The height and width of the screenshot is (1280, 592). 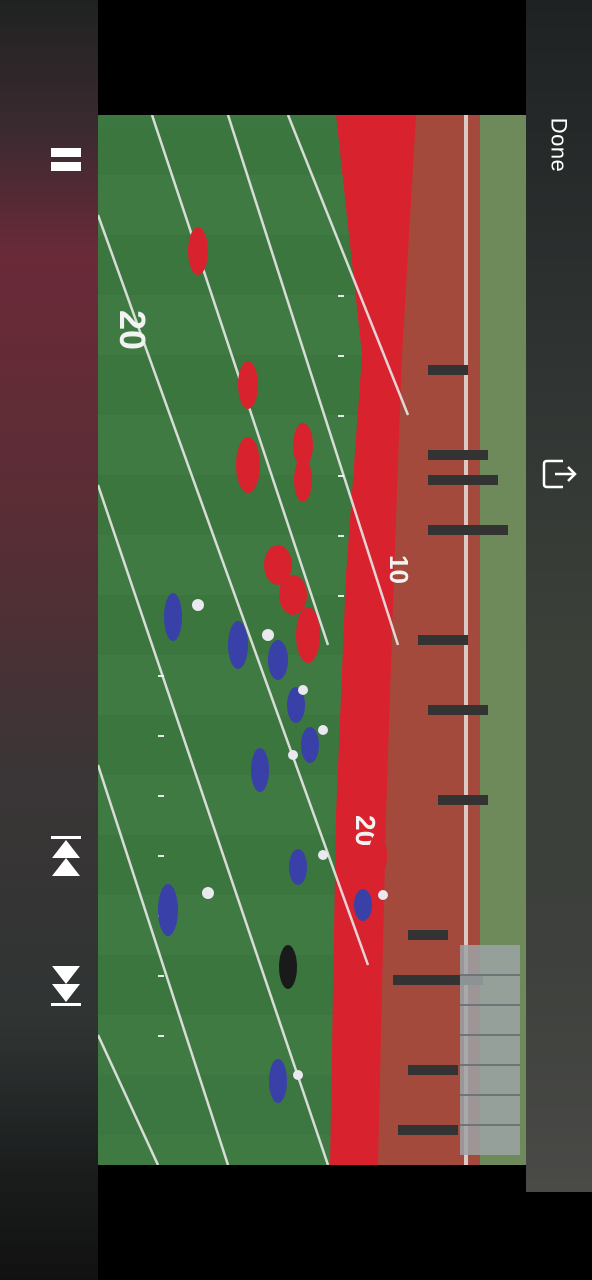 I want to click on done-label: Done, so click(x=558, y=145).